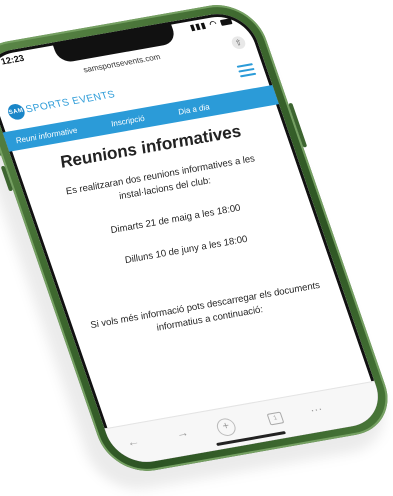 The width and height of the screenshot is (393, 496). What do you see at coordinates (198, 26) in the screenshot?
I see `signal-icon: ▮▮▮` at bounding box center [198, 26].